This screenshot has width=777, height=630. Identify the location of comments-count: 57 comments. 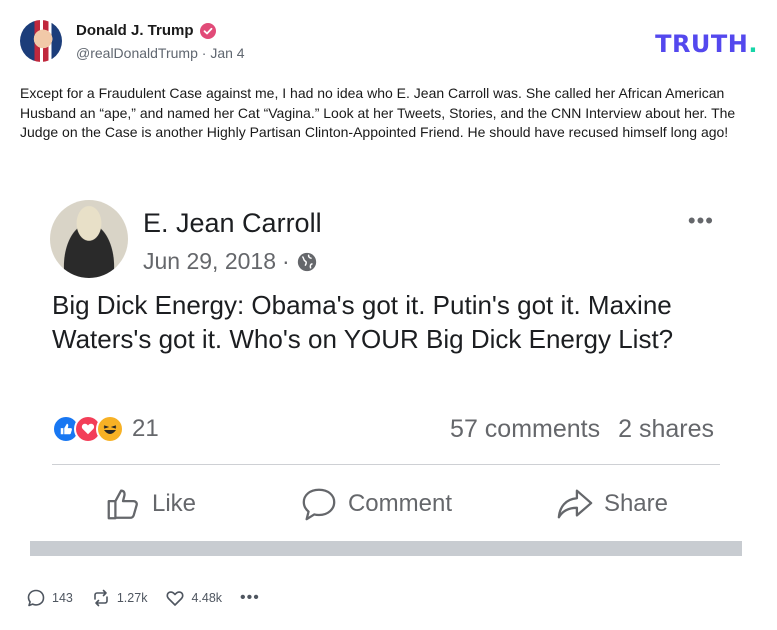
(525, 429).